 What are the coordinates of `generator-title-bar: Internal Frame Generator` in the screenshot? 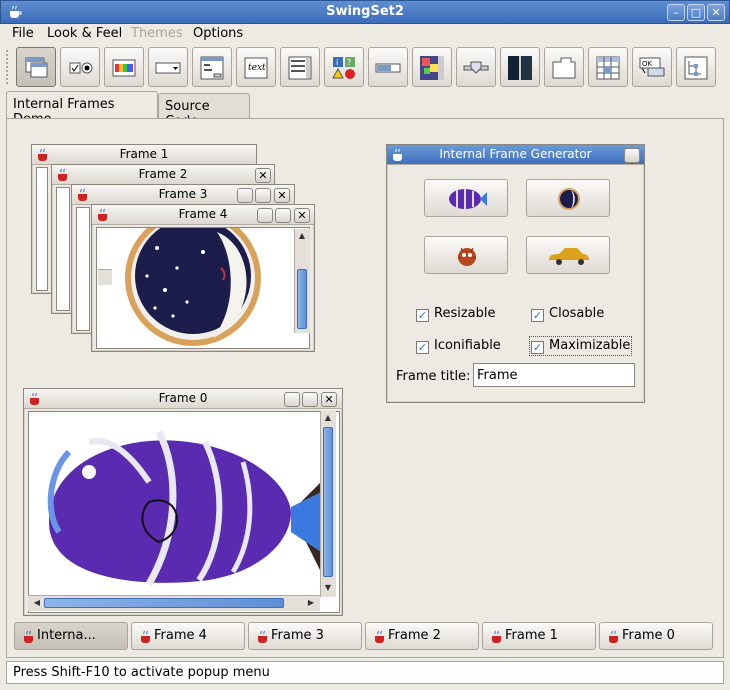 It's located at (515, 155).